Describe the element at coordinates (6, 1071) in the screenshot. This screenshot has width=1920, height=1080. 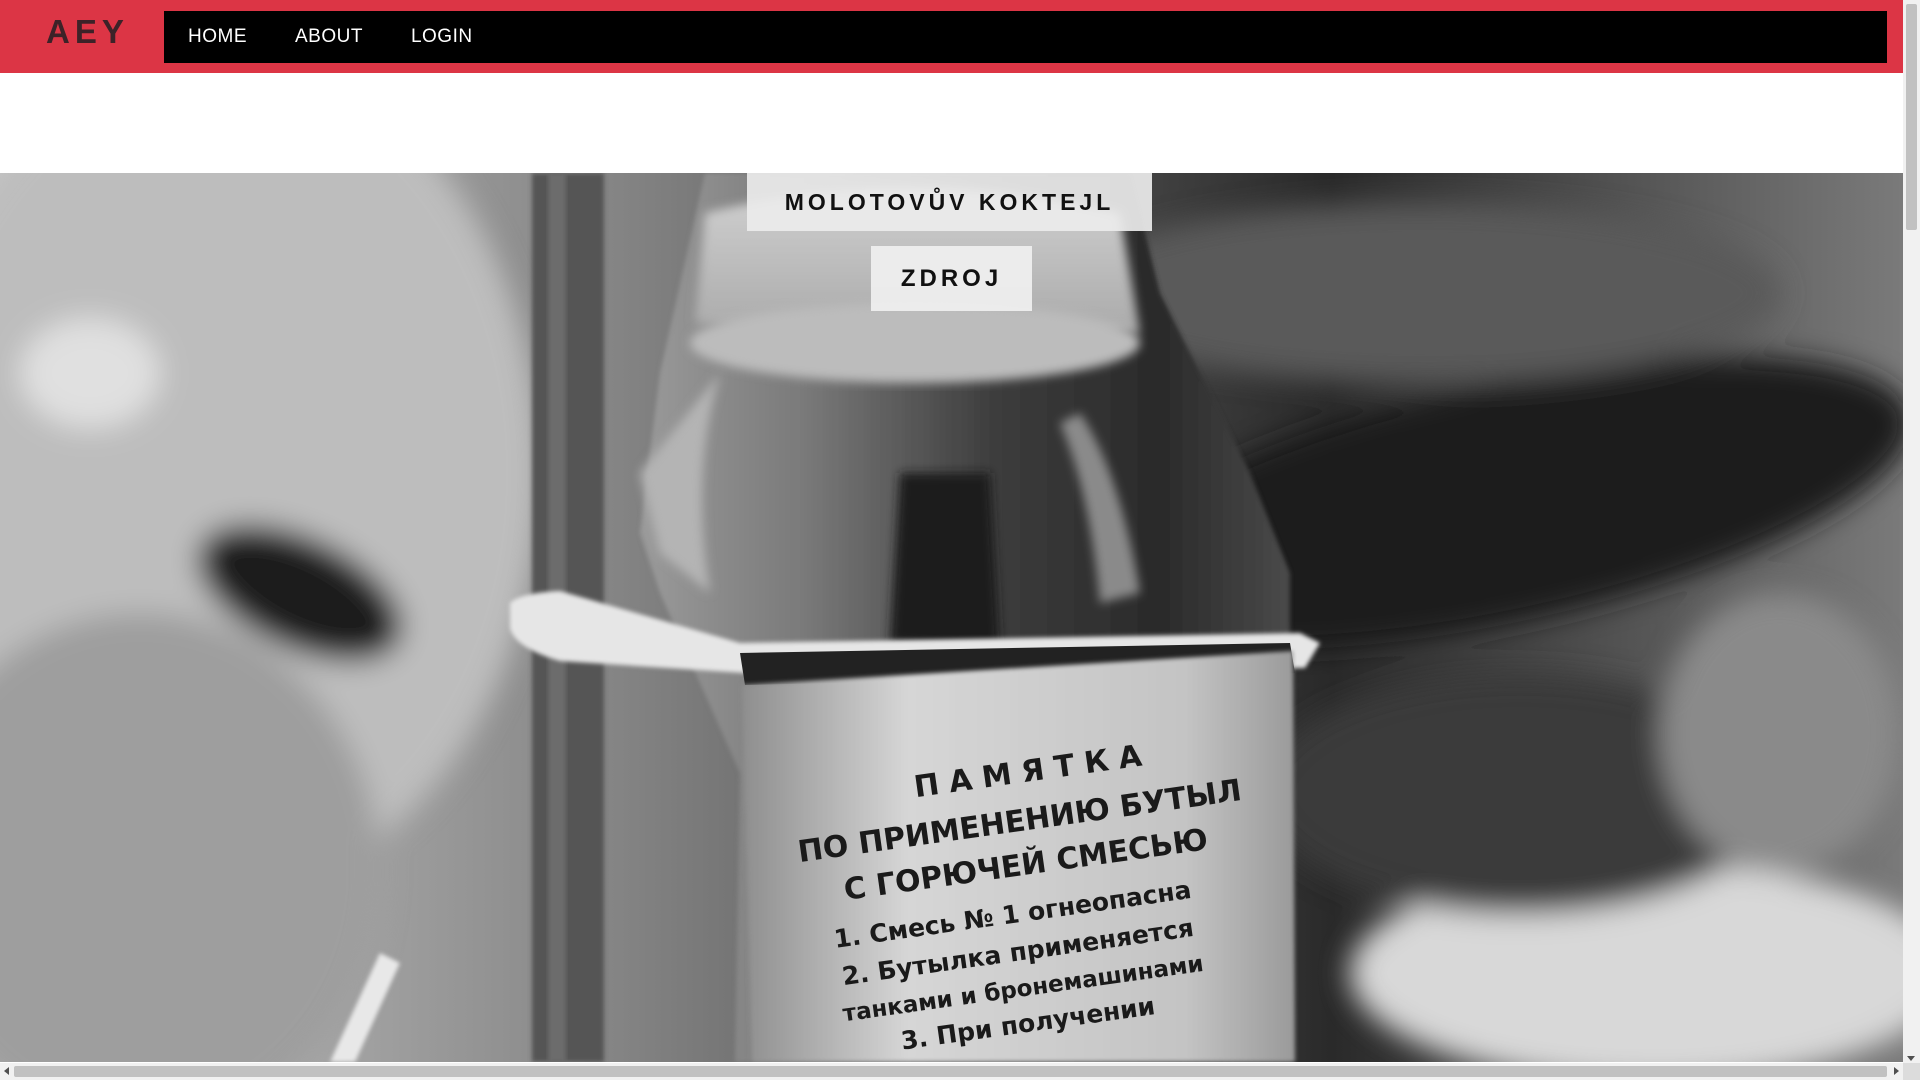
I see `scroll-left-arrow-icon` at that location.